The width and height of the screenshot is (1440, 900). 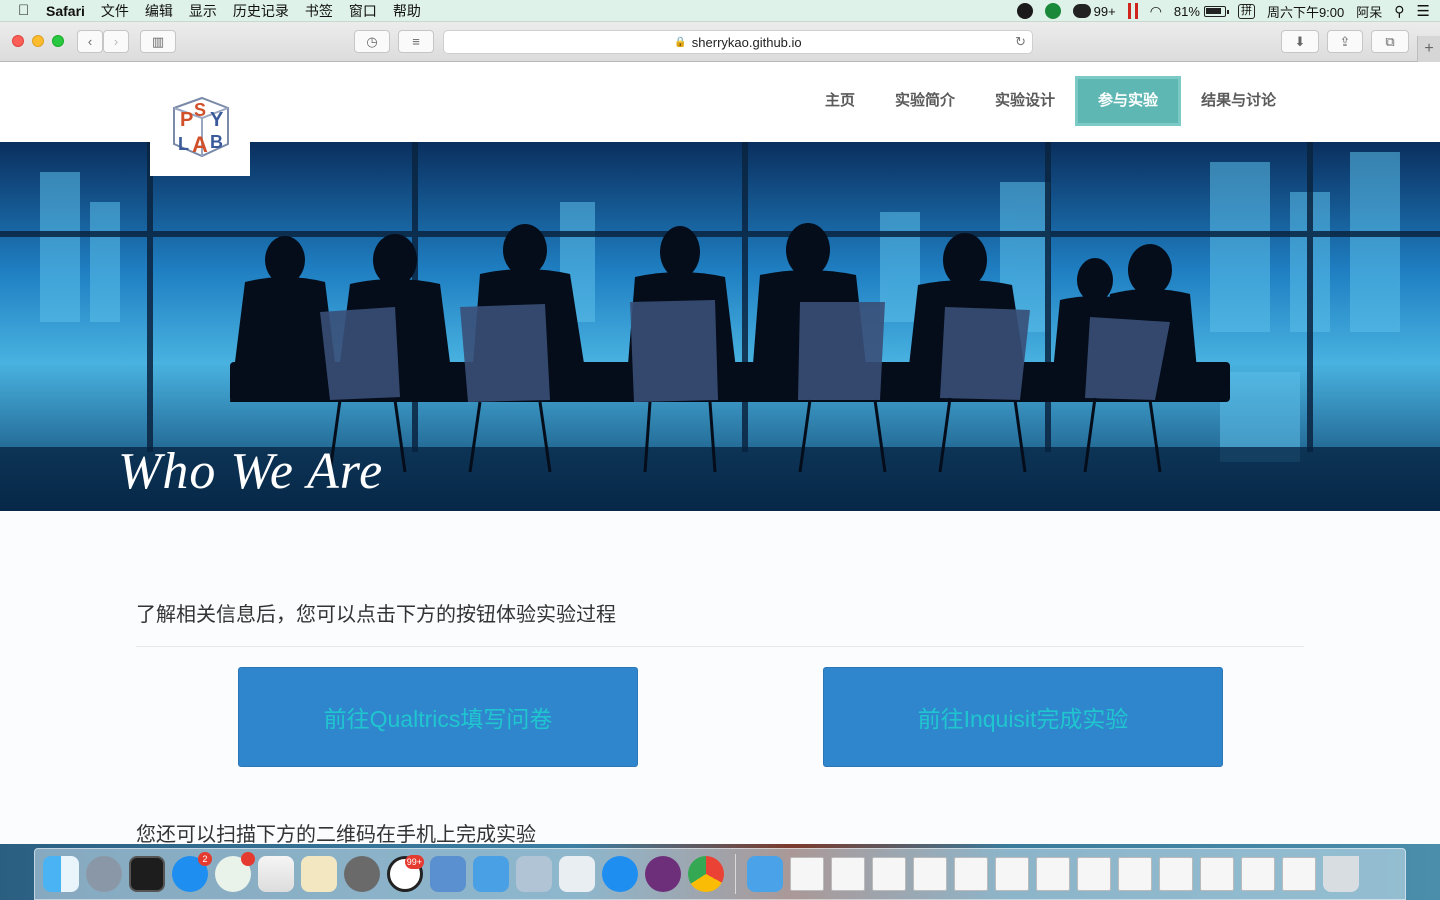 I want to click on address-bar: 🔒 sherrykao.github.io ↻, so click(x=738, y=42).